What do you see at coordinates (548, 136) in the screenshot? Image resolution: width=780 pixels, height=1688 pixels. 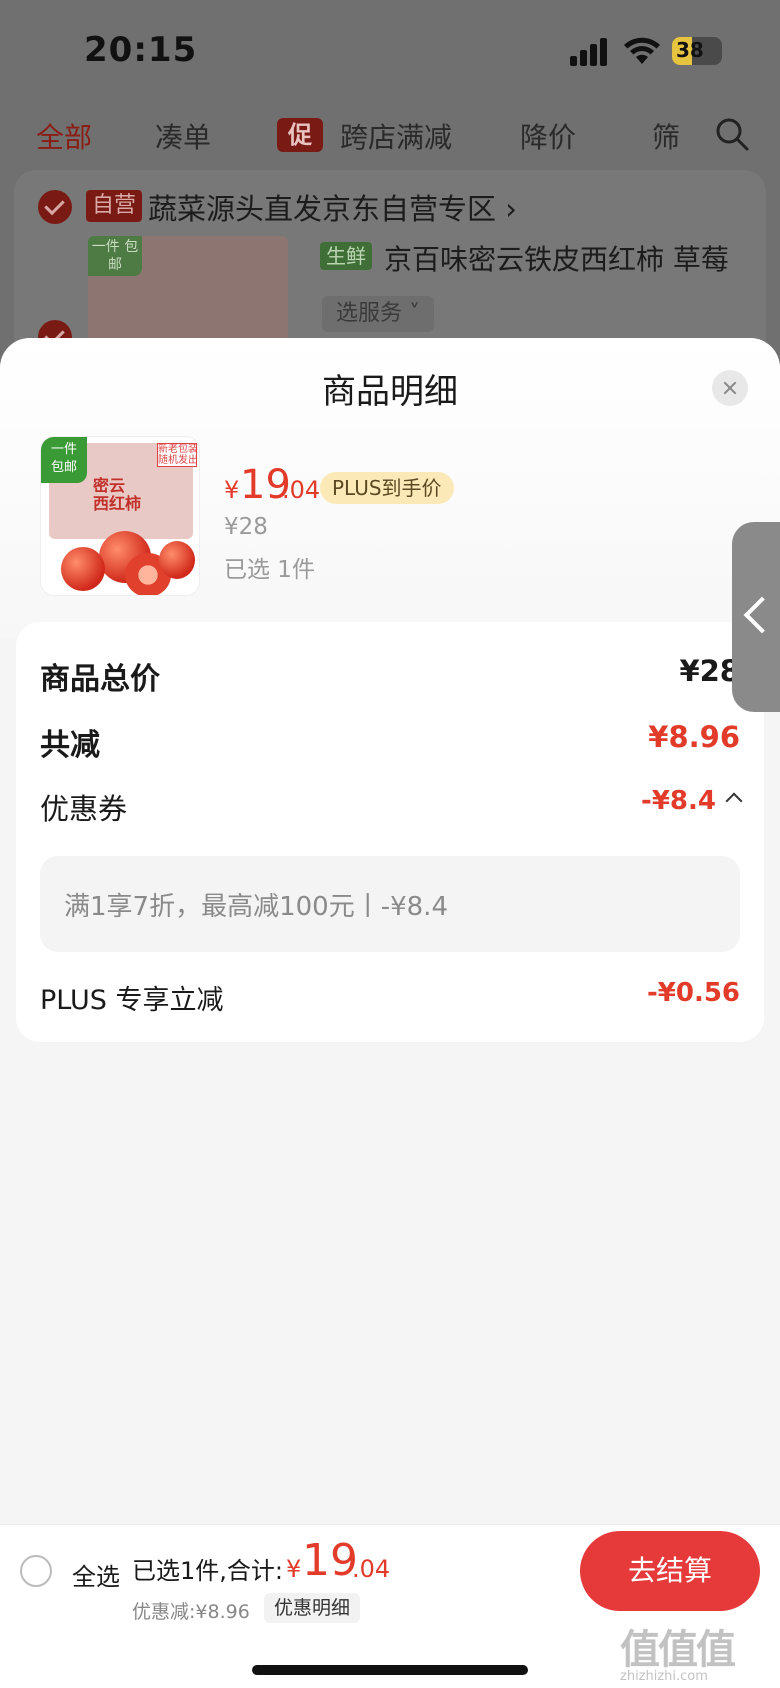 I see `tab-price-drop: 降价` at bounding box center [548, 136].